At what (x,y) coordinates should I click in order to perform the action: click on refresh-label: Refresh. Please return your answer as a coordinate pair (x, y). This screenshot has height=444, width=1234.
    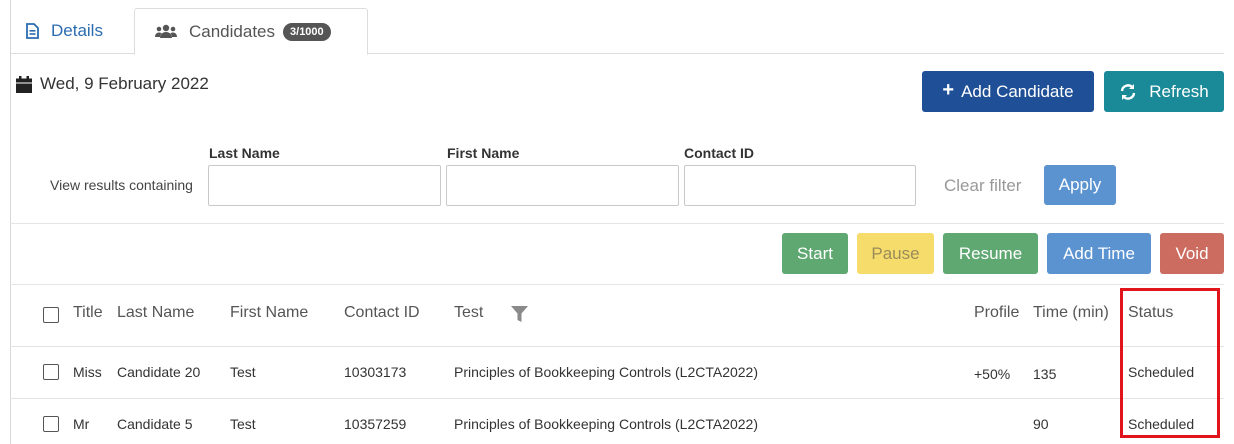
    Looking at the image, I should click on (1179, 91).